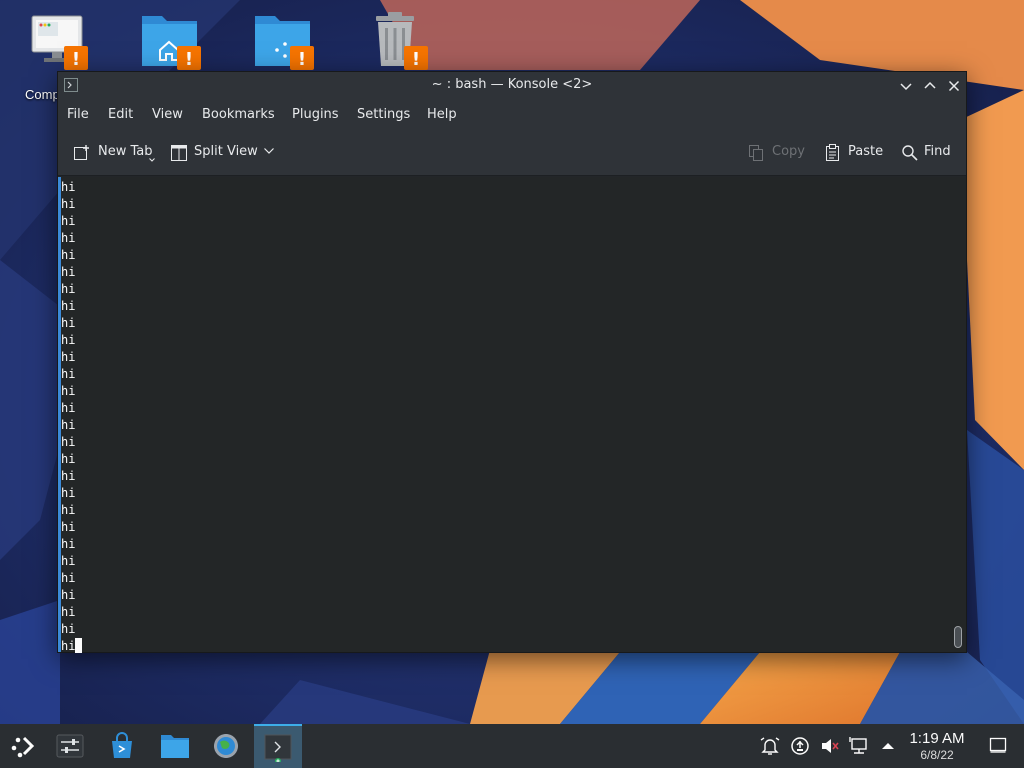  What do you see at coordinates (800, 746) in the screenshot?
I see `updates-icon` at bounding box center [800, 746].